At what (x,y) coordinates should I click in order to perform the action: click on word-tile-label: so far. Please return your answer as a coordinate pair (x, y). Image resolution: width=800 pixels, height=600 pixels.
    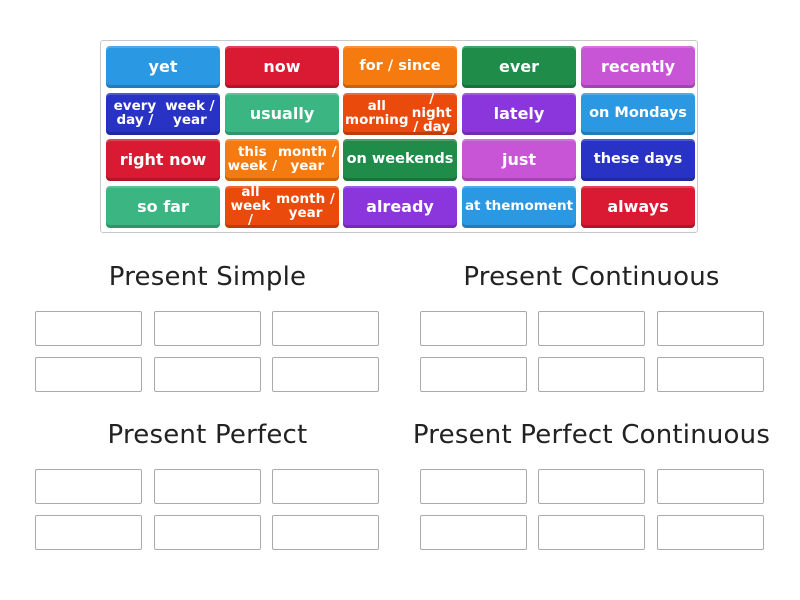
    Looking at the image, I should click on (163, 206).